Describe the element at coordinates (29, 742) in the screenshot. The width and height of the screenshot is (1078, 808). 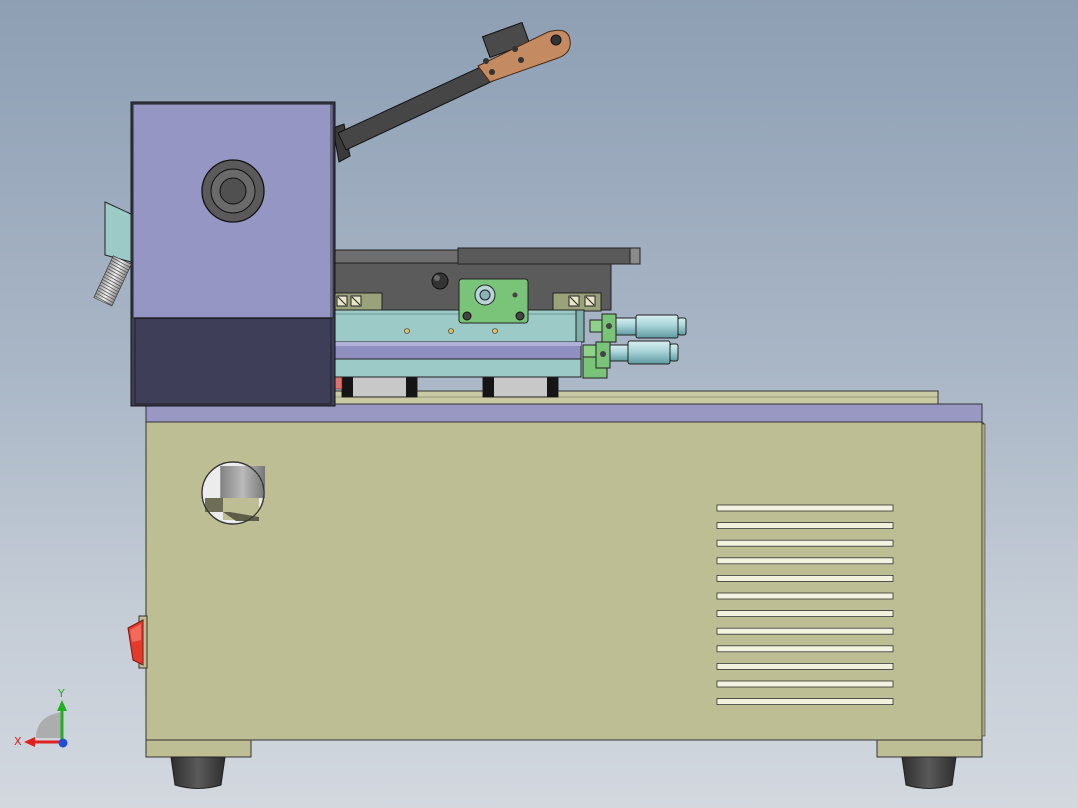
I see `x-axis-arrow` at that location.